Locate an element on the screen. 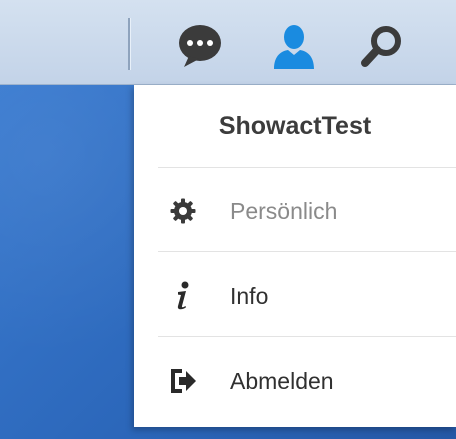 This screenshot has height=439, width=456. user-icon is located at coordinates (294, 46).